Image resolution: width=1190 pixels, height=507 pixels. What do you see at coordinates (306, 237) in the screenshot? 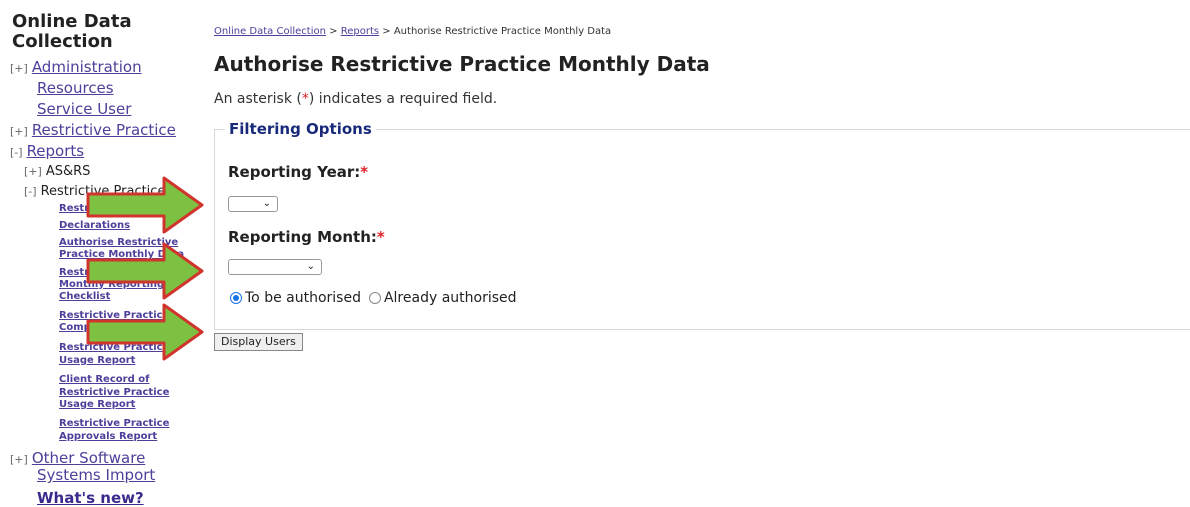
I see `reporting-month-label: Reporting Month:*` at bounding box center [306, 237].